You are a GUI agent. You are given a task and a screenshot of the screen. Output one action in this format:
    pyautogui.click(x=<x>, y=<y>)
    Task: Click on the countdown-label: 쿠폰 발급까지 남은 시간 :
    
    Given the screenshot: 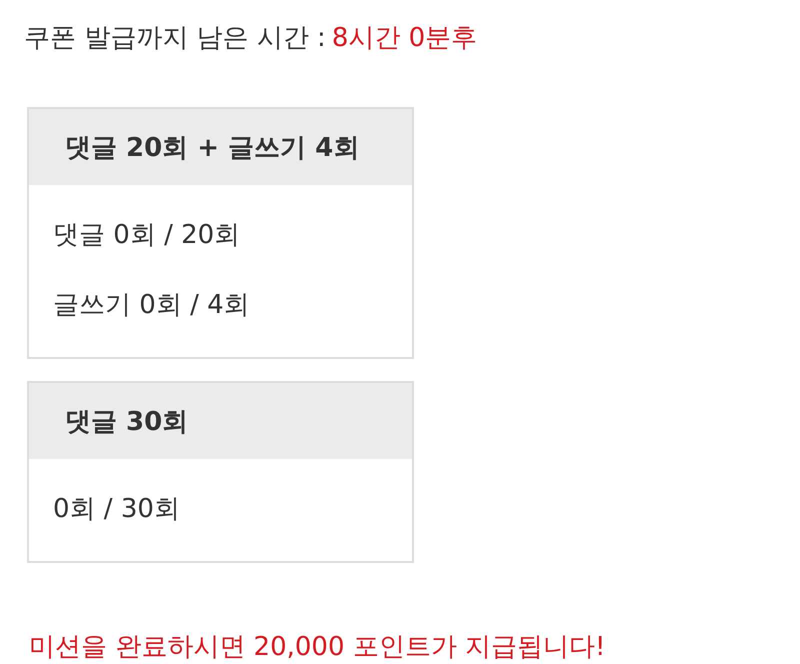 What is the action you would take?
    pyautogui.click(x=175, y=38)
    